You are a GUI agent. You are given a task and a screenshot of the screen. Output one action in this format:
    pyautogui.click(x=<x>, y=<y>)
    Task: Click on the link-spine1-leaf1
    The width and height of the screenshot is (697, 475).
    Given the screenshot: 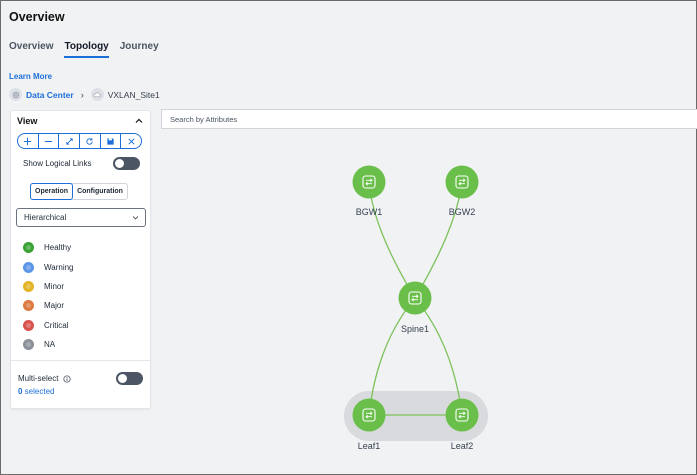 What is the action you would take?
    pyautogui.click(x=392, y=356)
    